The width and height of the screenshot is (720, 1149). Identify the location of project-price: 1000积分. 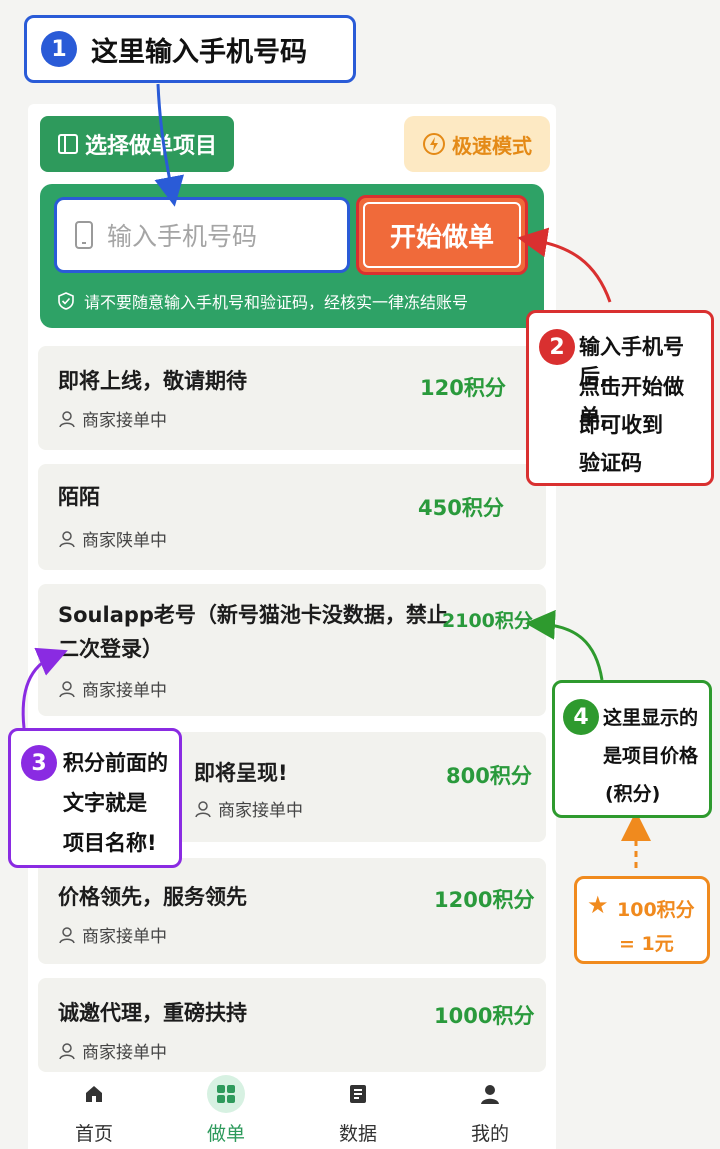
(484, 1016).